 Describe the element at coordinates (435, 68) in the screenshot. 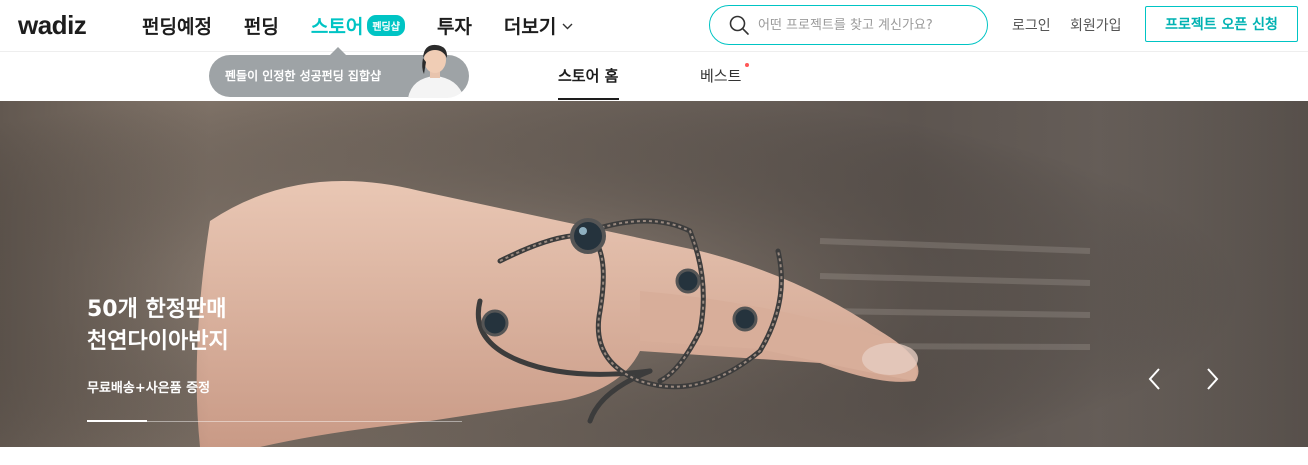

I see `tooltip-avatar` at that location.